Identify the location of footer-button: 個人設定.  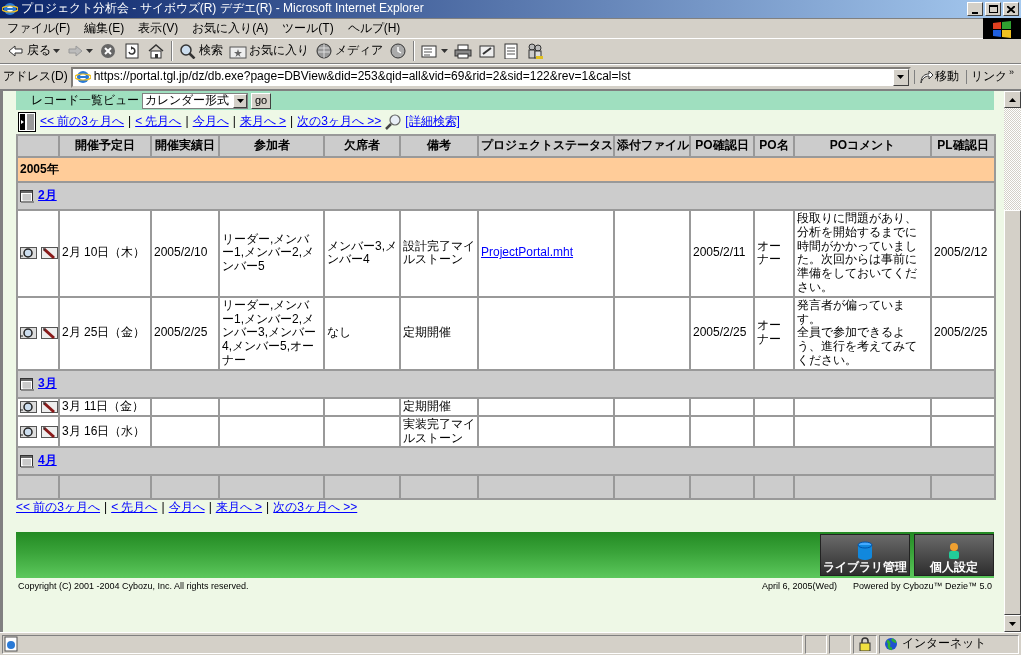
(954, 555).